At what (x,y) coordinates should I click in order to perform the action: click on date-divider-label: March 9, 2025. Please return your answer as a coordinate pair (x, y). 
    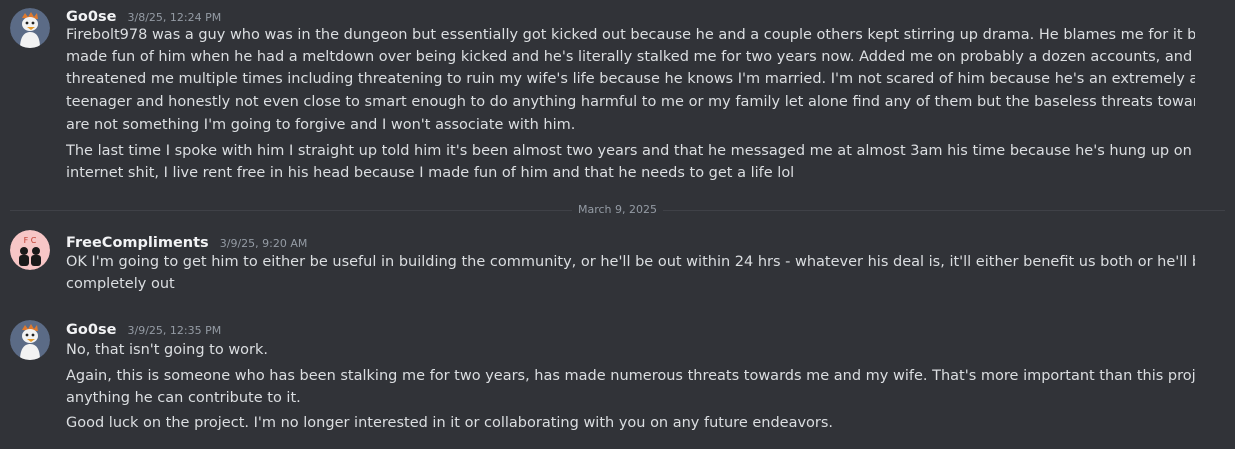
    Looking at the image, I should click on (617, 209).